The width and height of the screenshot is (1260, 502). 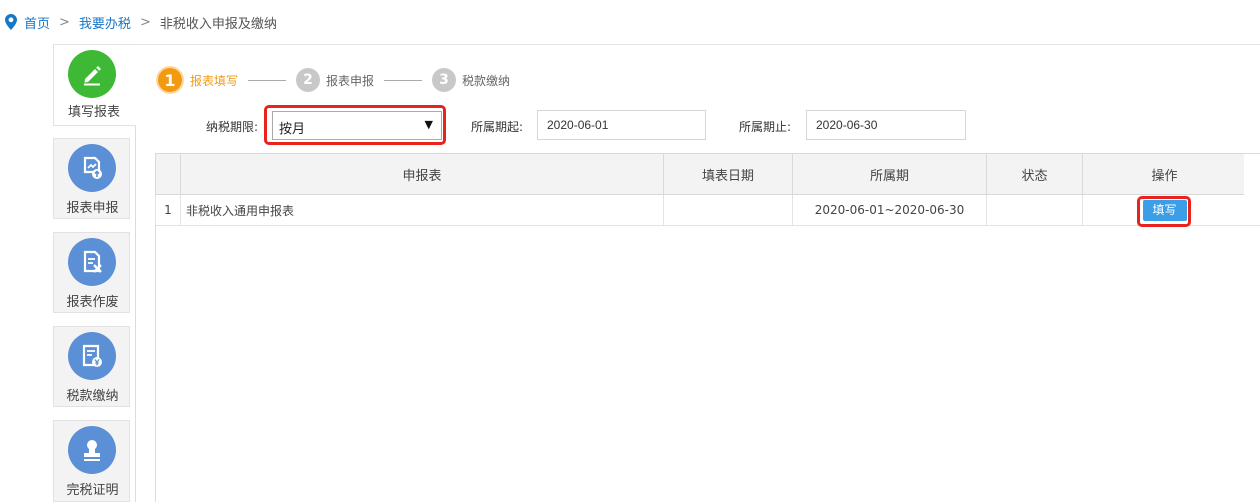 I want to click on sidebar-item-label: 报表申报, so click(x=92, y=208).